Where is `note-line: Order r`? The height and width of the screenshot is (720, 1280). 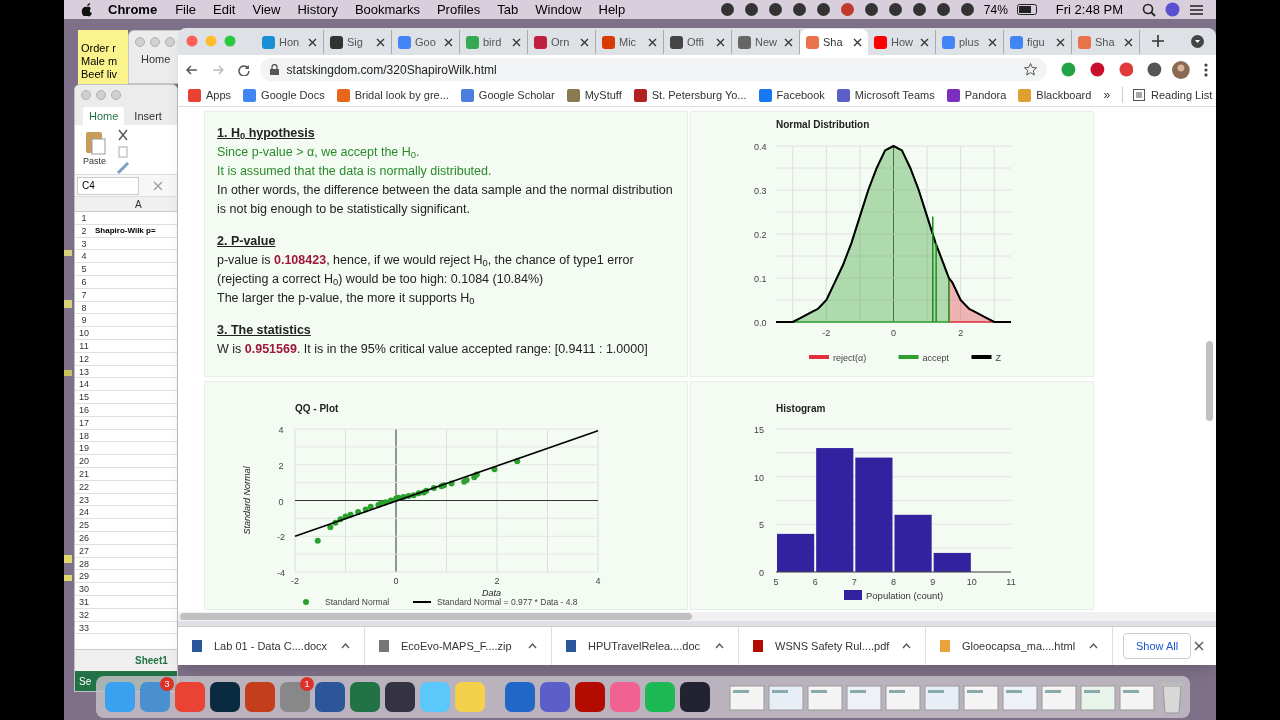
note-line: Order r is located at coordinates (99, 48).